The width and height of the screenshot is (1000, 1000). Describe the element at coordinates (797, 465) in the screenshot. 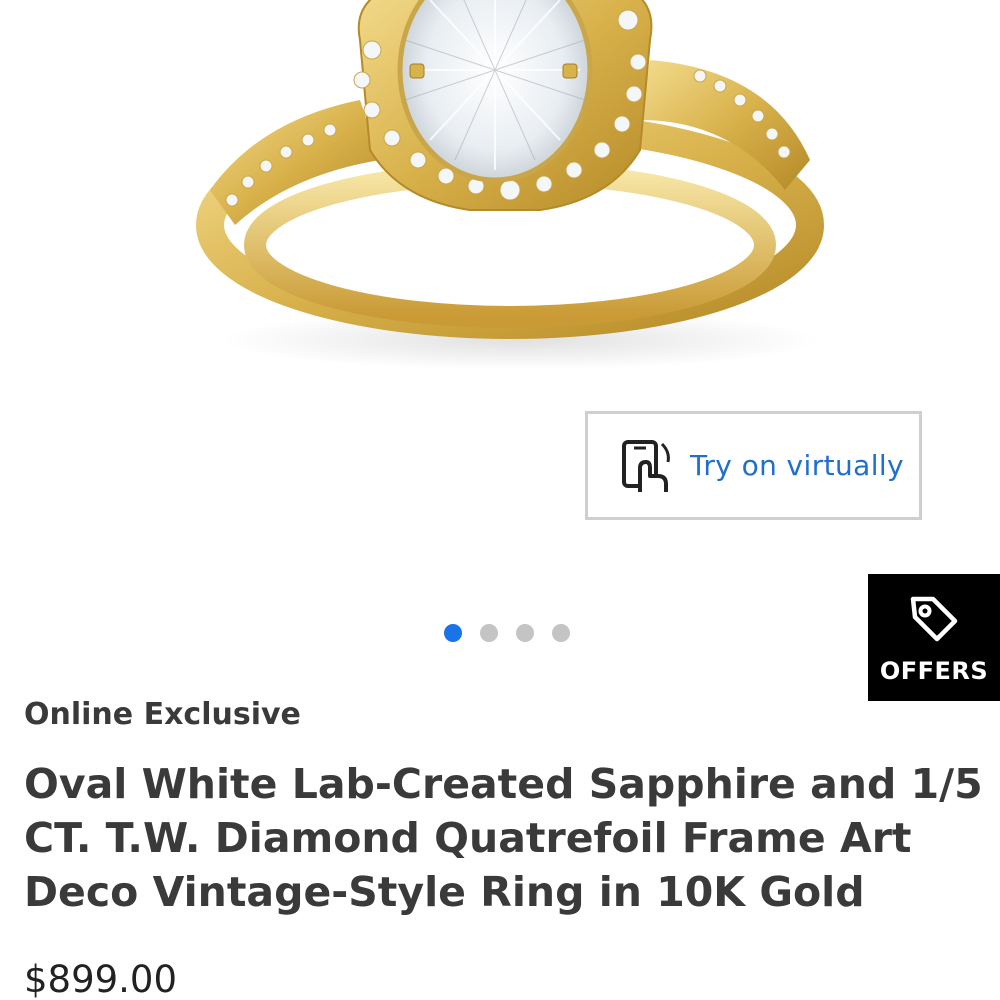

I see `try-on-virtually-label: Try on virtually` at that location.